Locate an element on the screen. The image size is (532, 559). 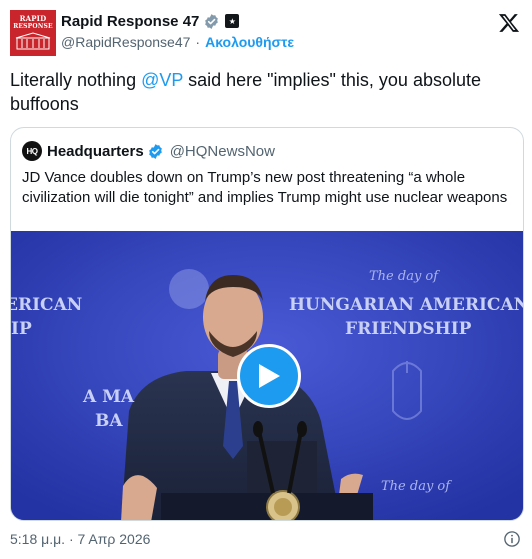
author-handle: @RapidResponse47 is located at coordinates (125, 42).